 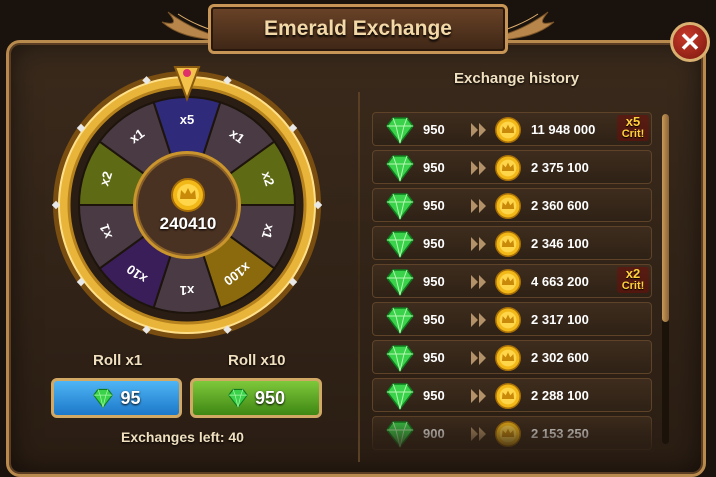 I want to click on title-banner: Emerald Exchange, so click(x=358, y=29).